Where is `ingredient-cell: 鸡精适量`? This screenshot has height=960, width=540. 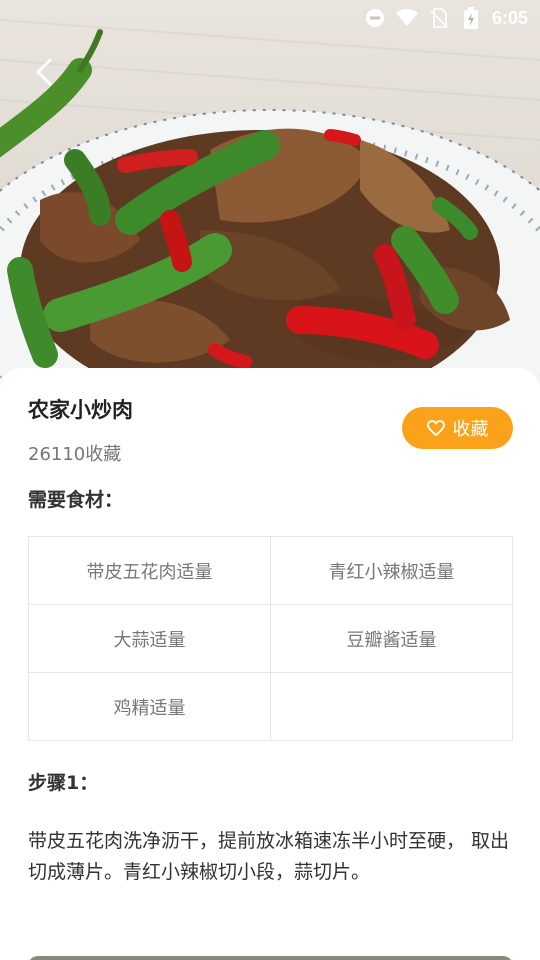
ingredient-cell: 鸡精适量 is located at coordinates (149, 706).